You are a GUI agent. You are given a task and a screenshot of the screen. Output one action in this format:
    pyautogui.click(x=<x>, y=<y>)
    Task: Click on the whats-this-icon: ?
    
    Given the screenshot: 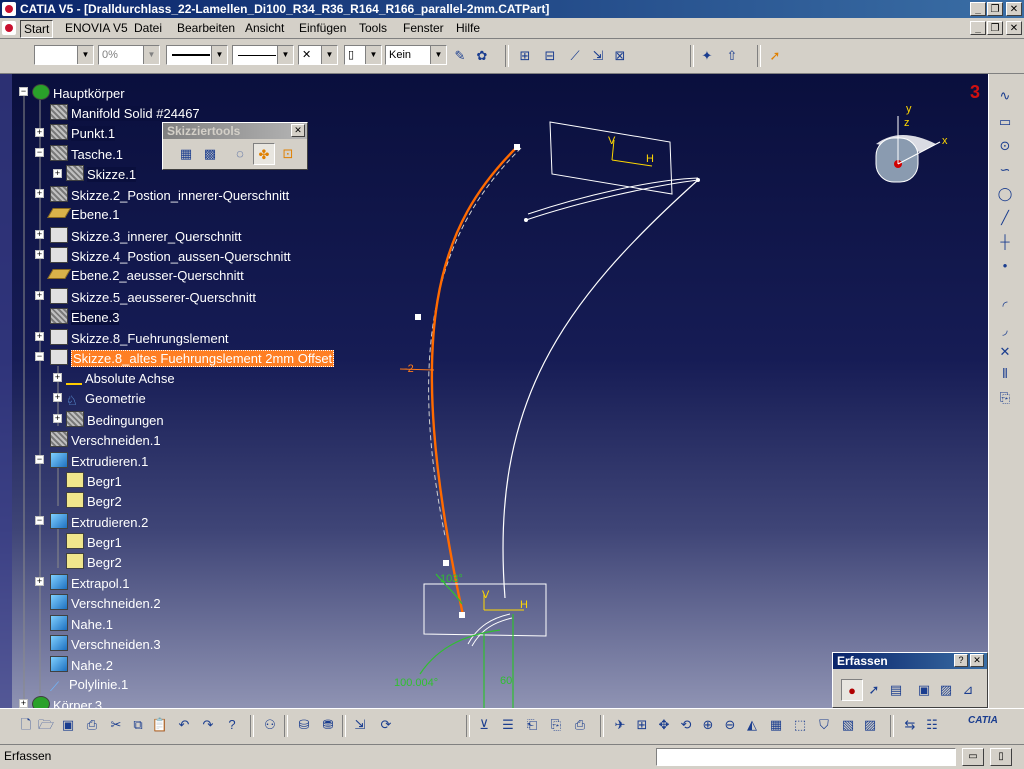 What is the action you would take?
    pyautogui.click(x=232, y=725)
    